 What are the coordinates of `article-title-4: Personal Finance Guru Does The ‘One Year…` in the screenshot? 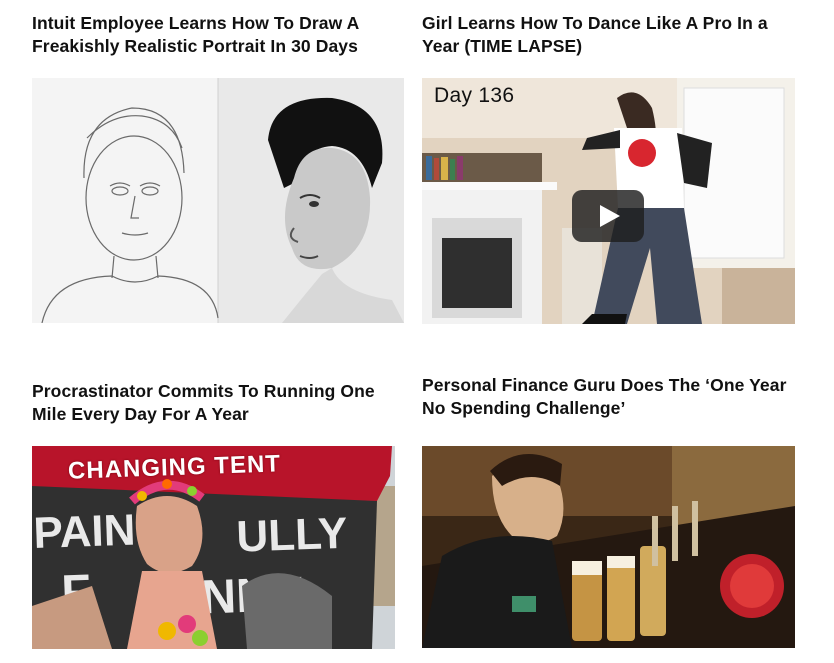 It's located at (608, 397).